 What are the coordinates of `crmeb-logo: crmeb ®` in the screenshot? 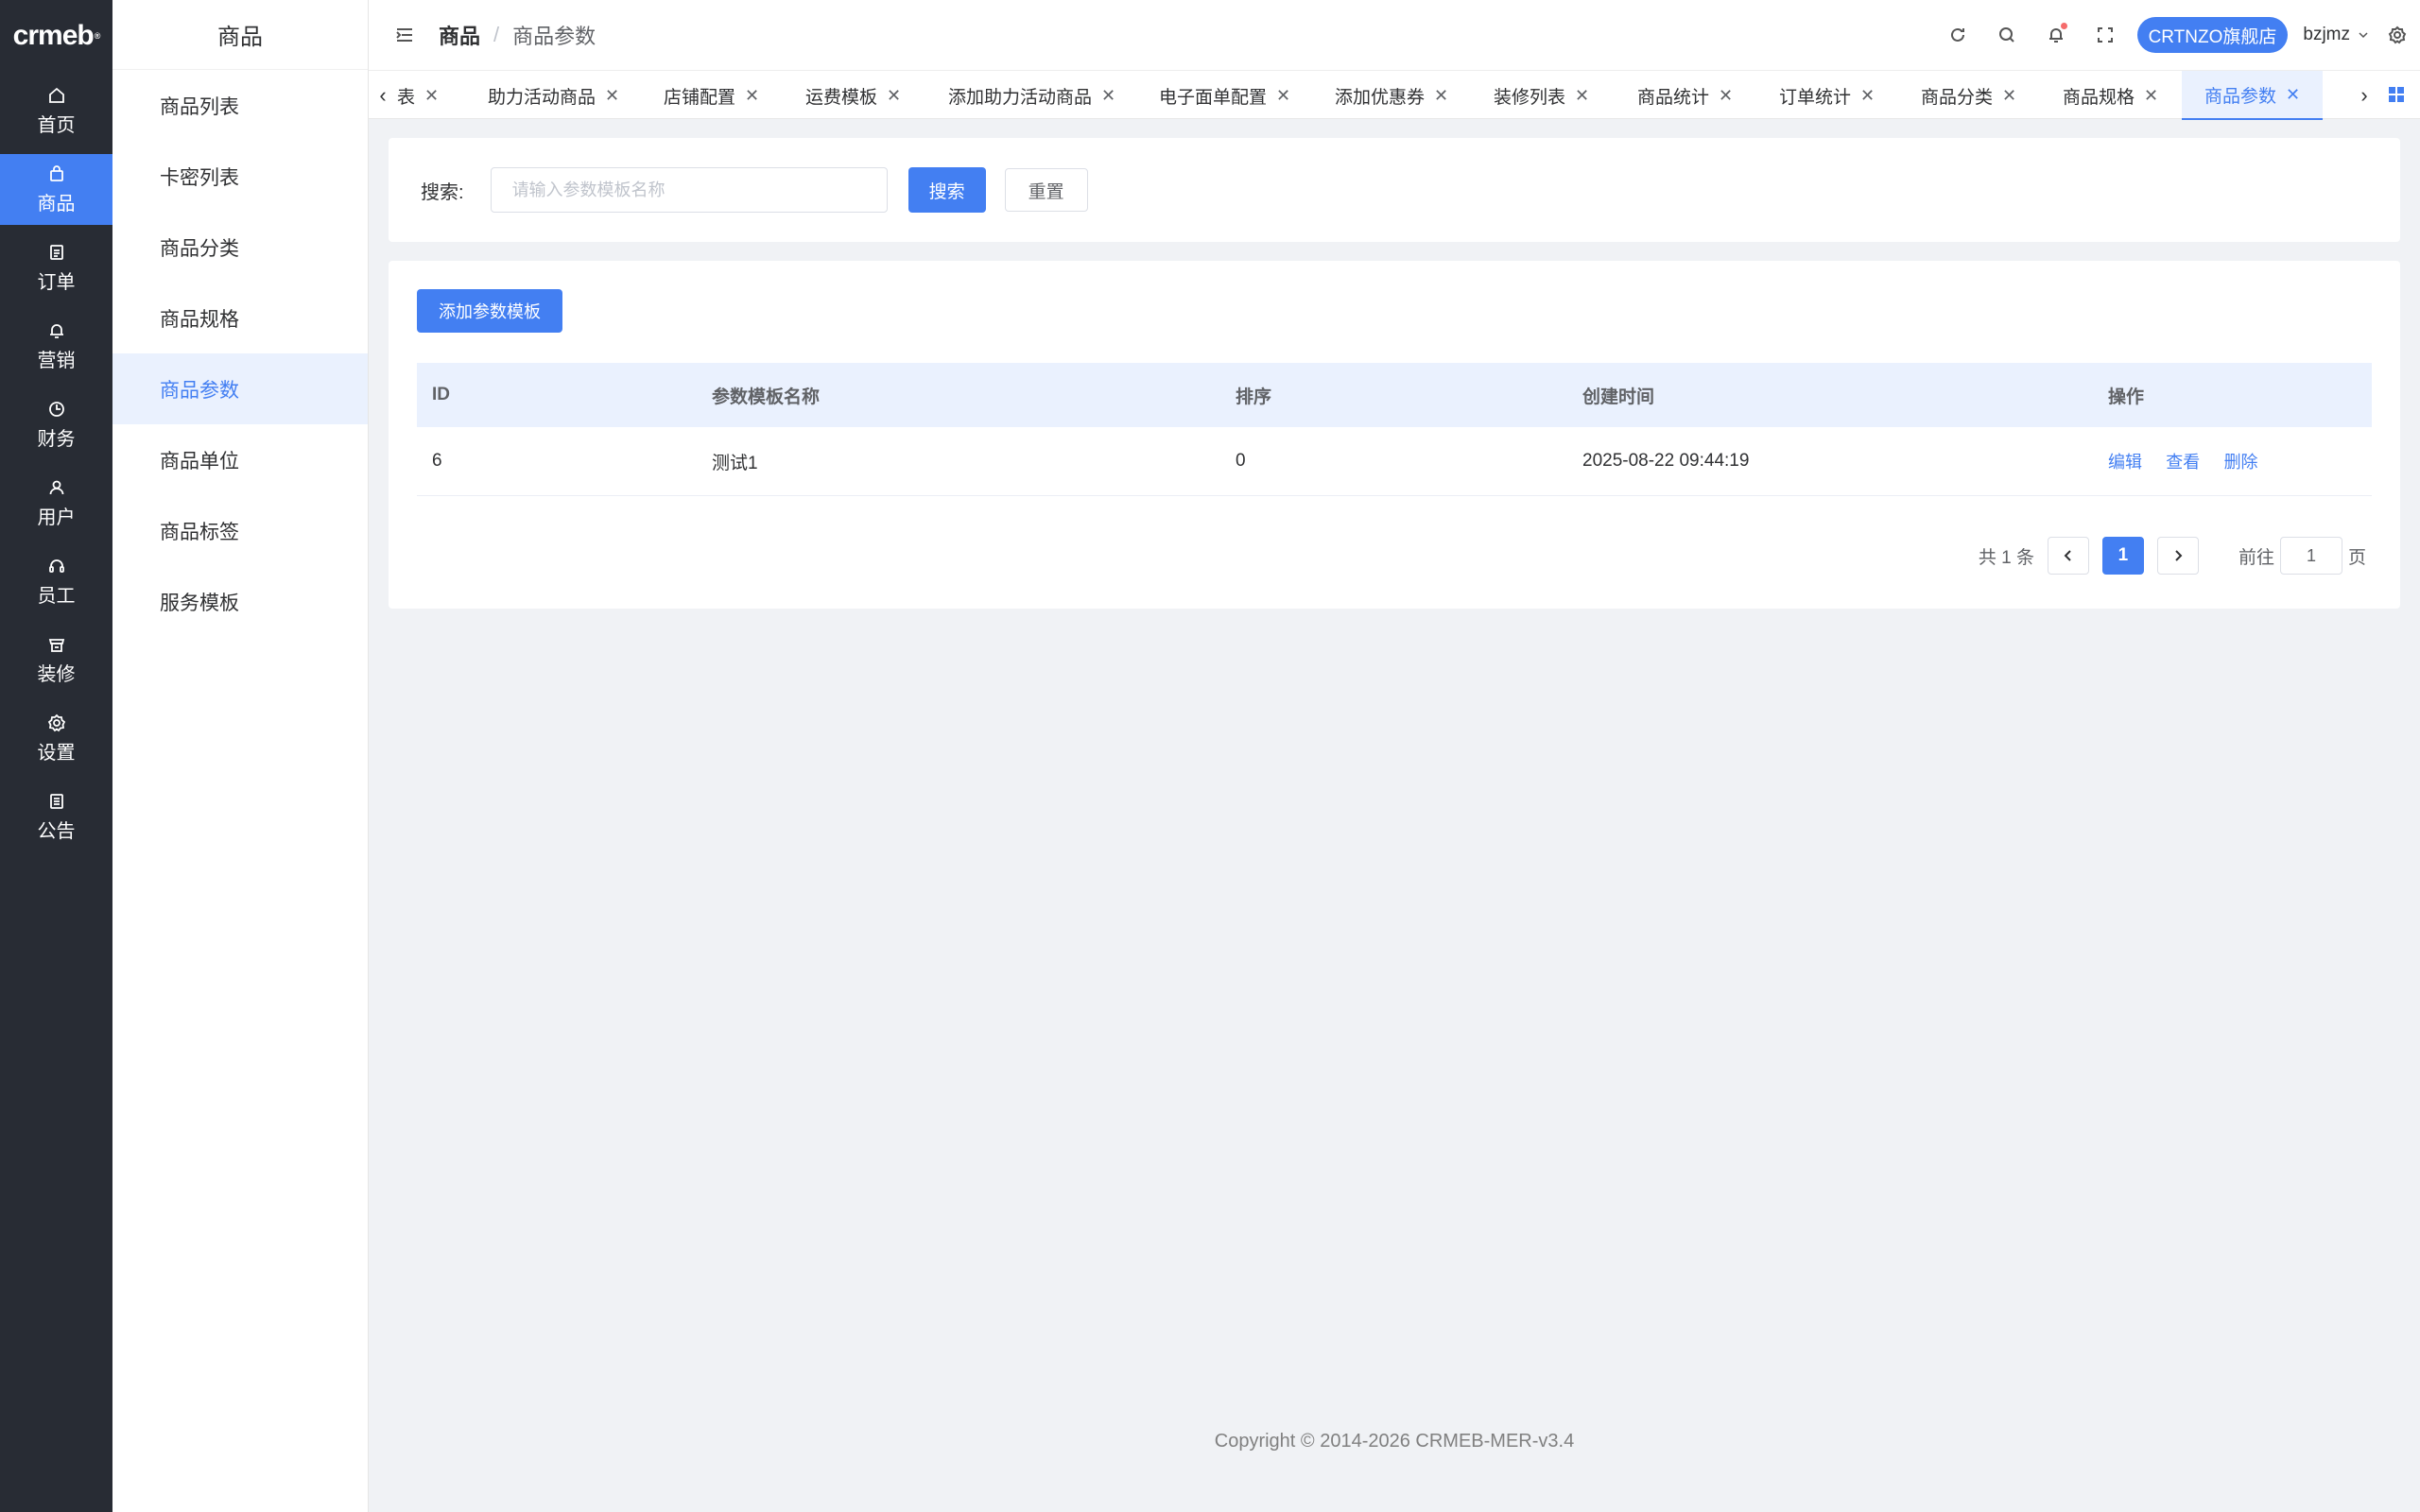 It's located at (56, 35).